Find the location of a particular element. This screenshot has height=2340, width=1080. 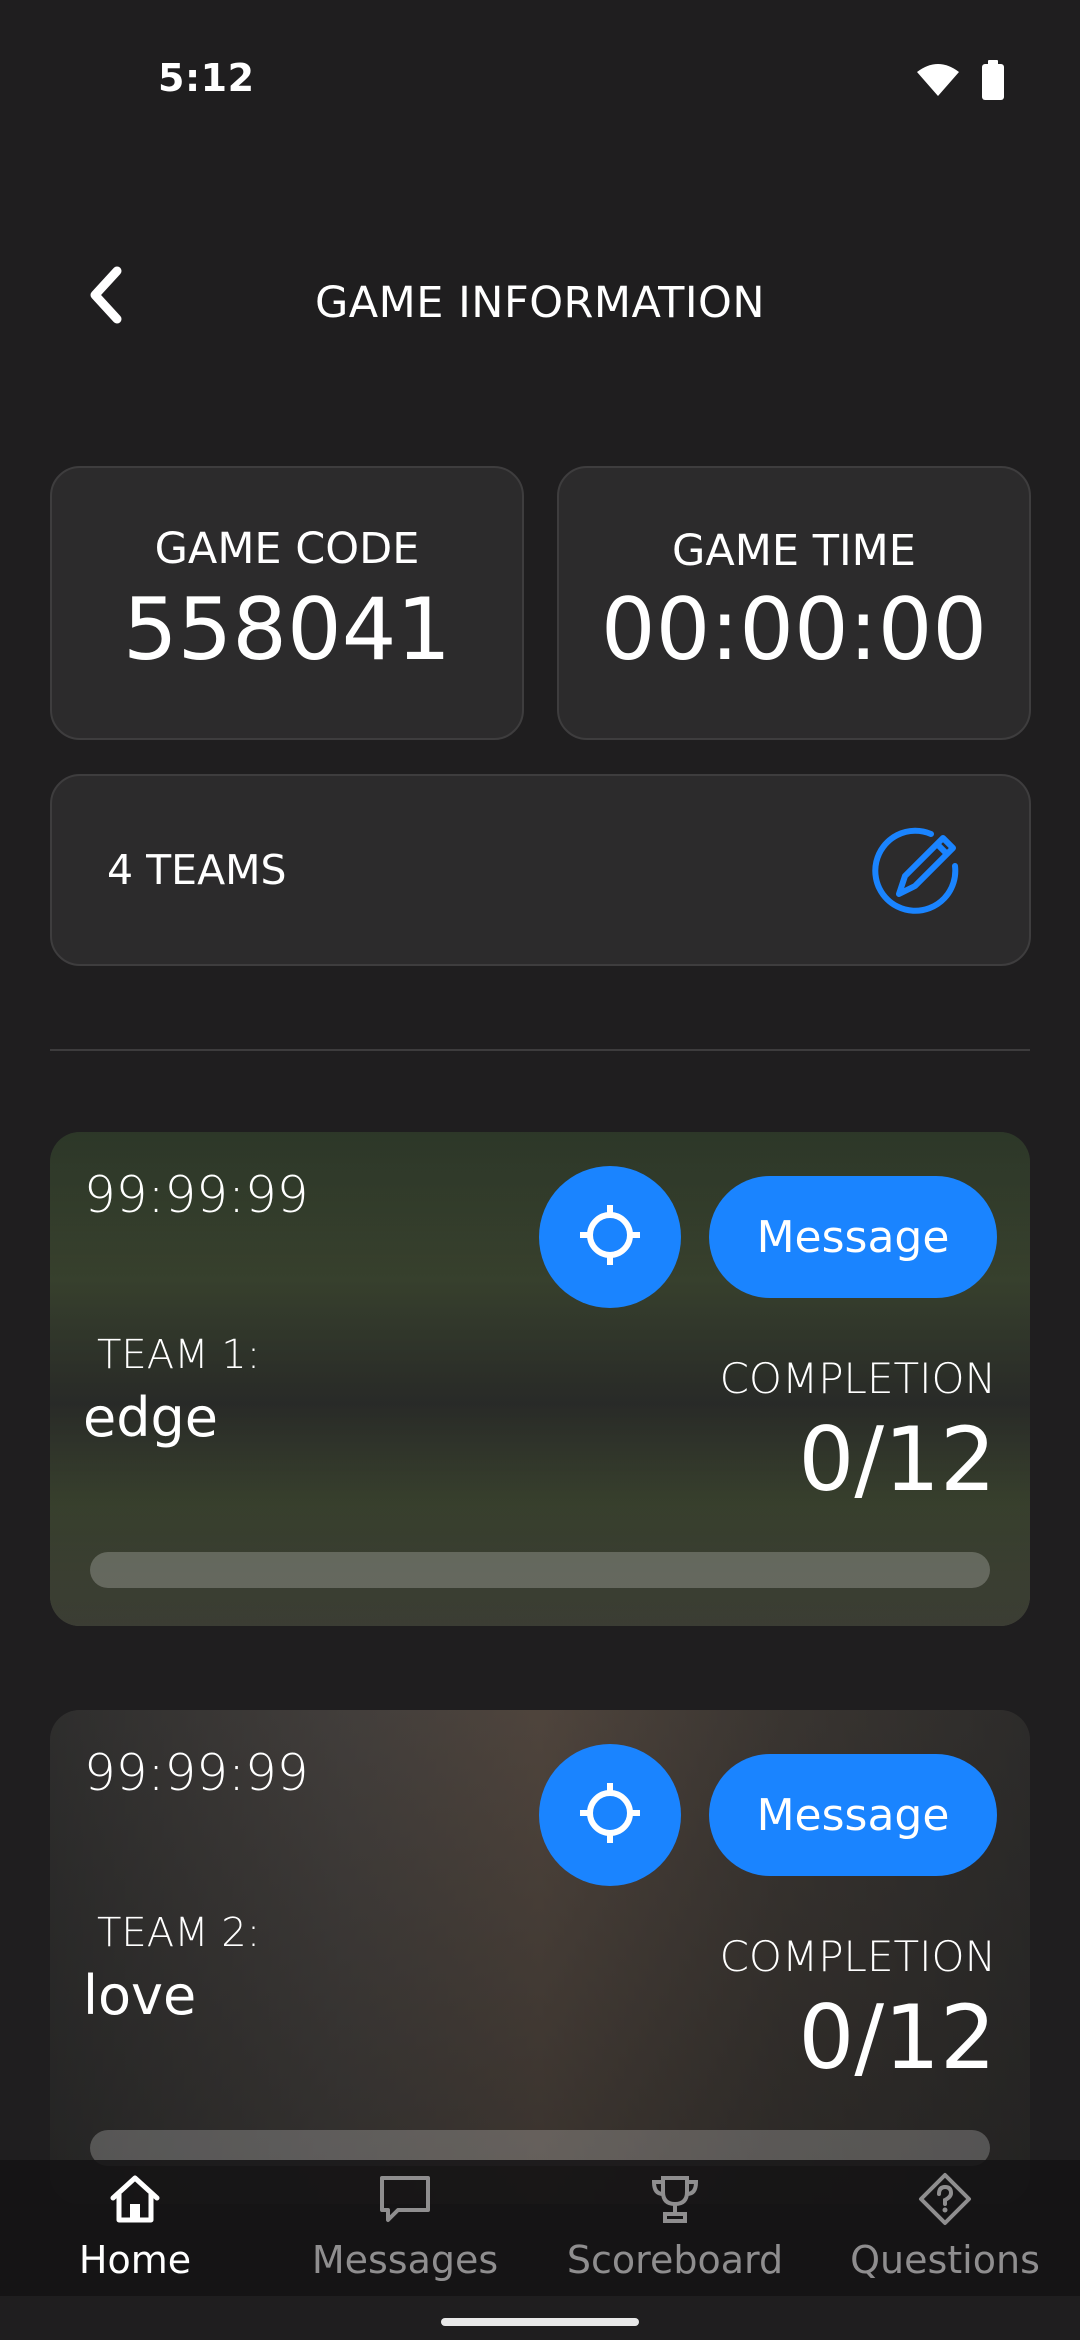

game-time-label: GAME TIME is located at coordinates (794, 551).